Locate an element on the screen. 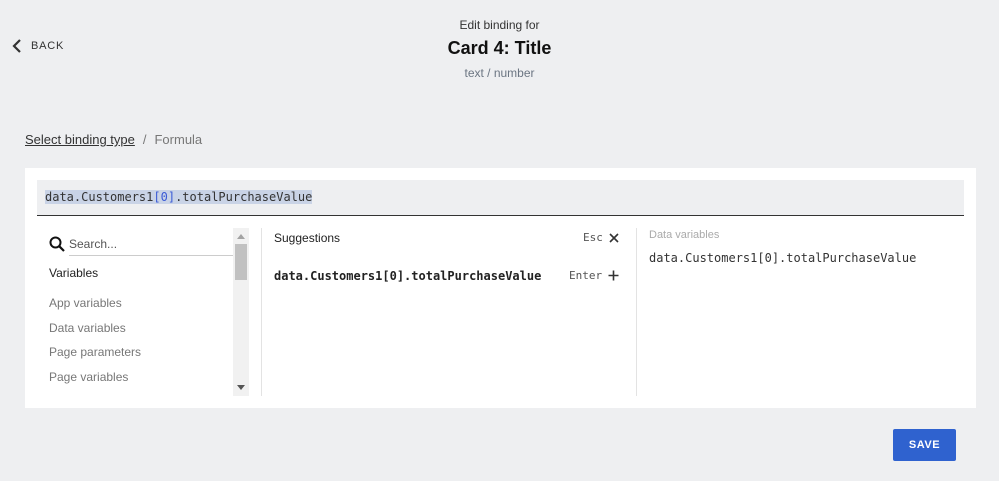 Image resolution: width=999 pixels, height=481 pixels. variables-item-page-parameters: Page parameters is located at coordinates (95, 357).